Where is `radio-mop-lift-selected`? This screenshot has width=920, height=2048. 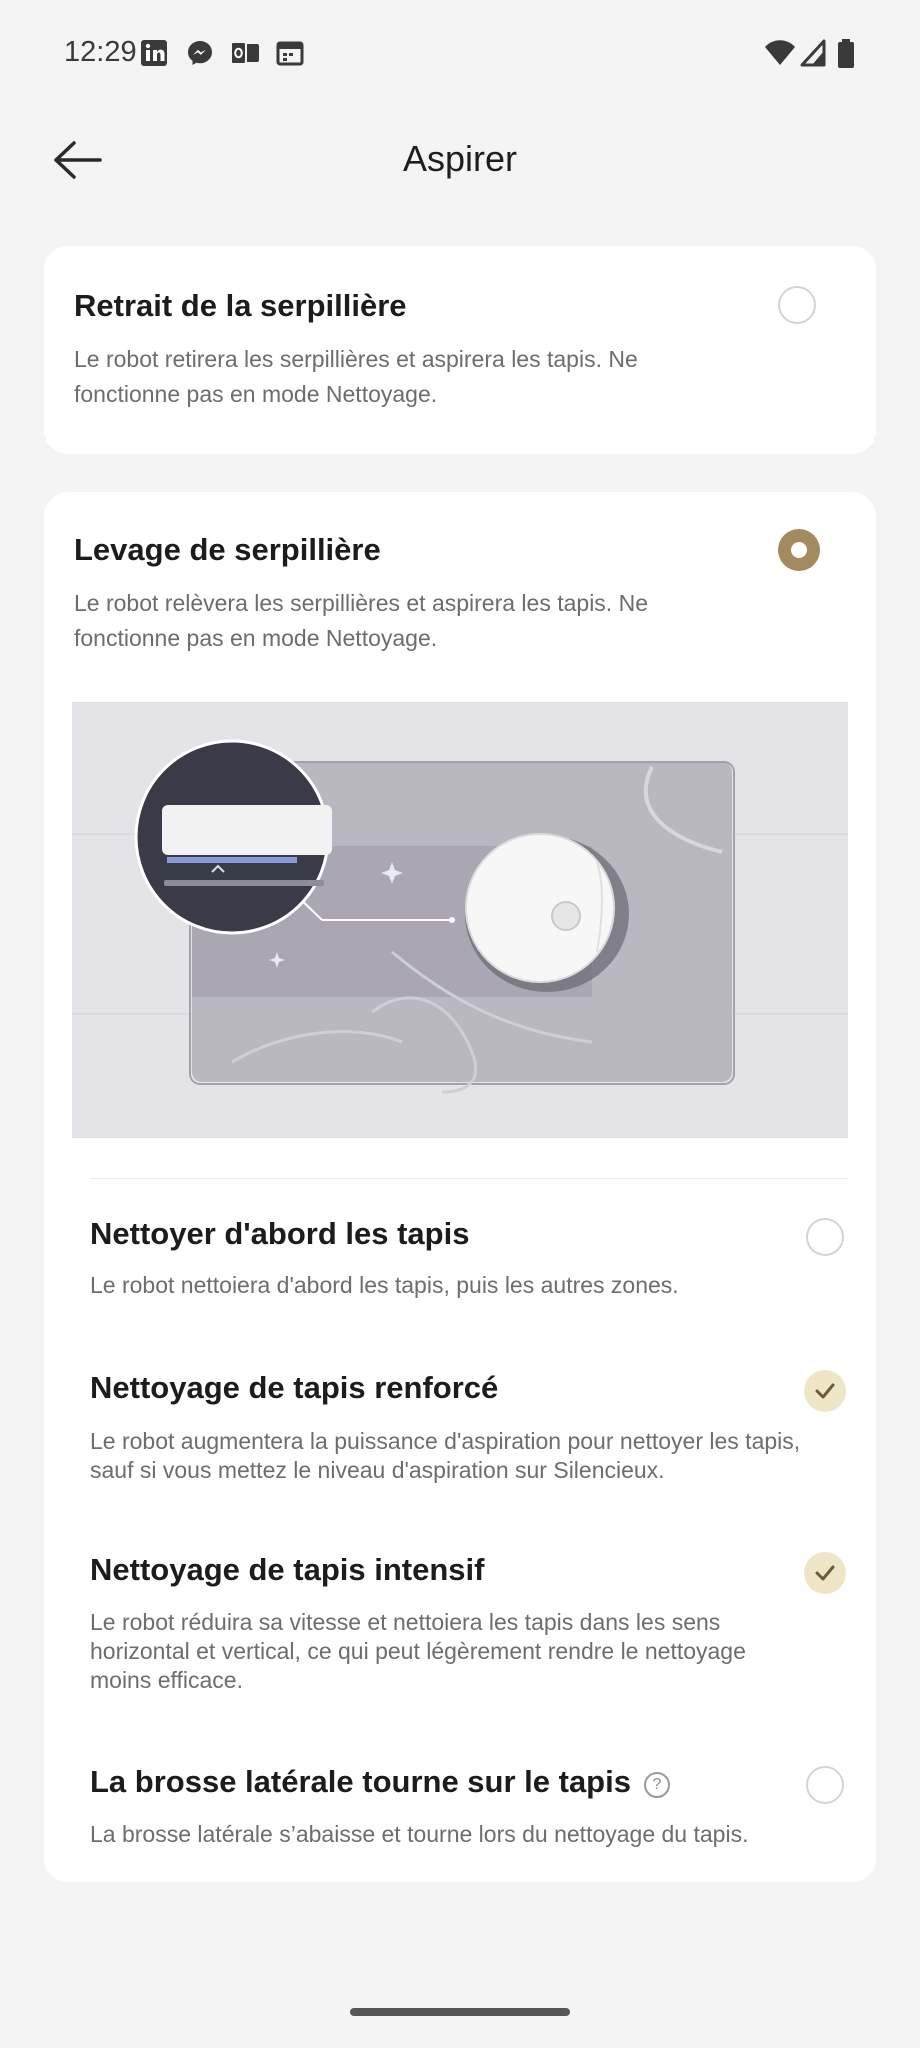 radio-mop-lift-selected is located at coordinates (799, 550).